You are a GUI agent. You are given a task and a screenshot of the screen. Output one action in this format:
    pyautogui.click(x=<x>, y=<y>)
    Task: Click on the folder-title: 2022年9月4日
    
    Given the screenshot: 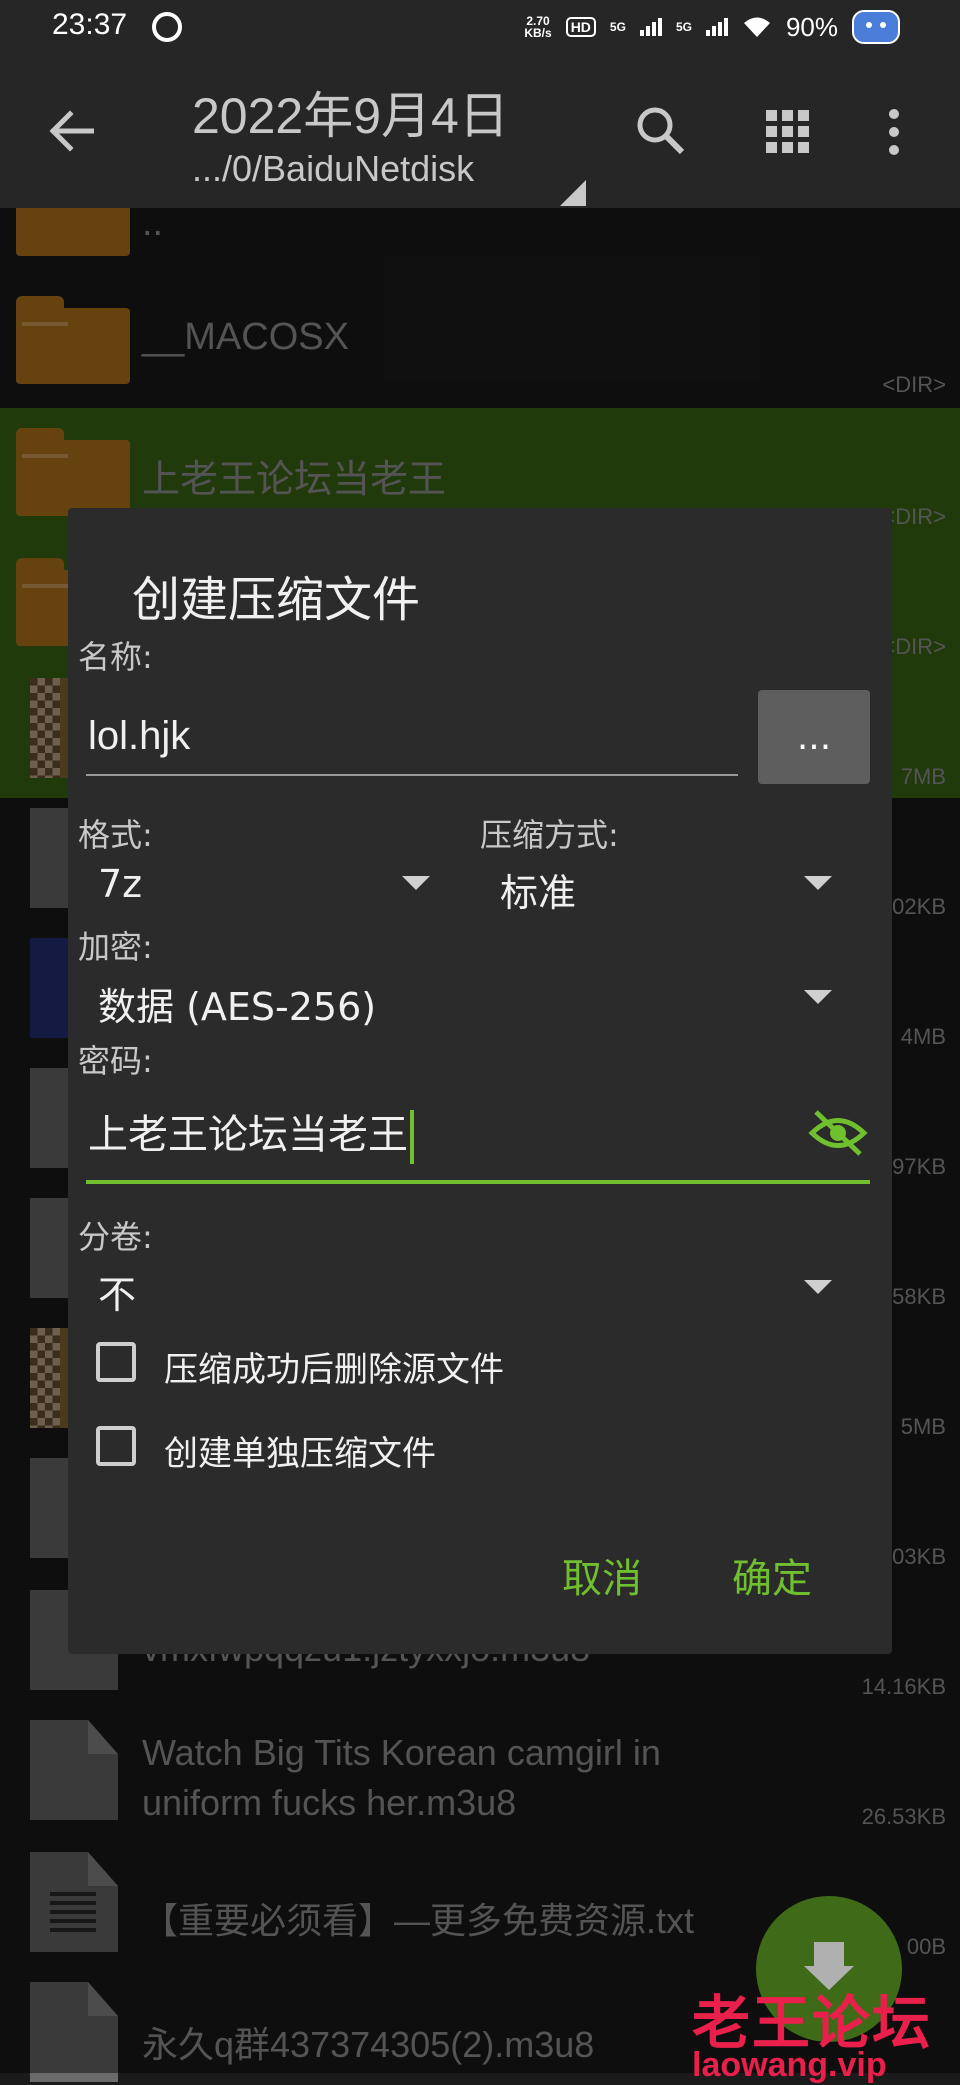 What is the action you would take?
    pyautogui.click(x=350, y=116)
    